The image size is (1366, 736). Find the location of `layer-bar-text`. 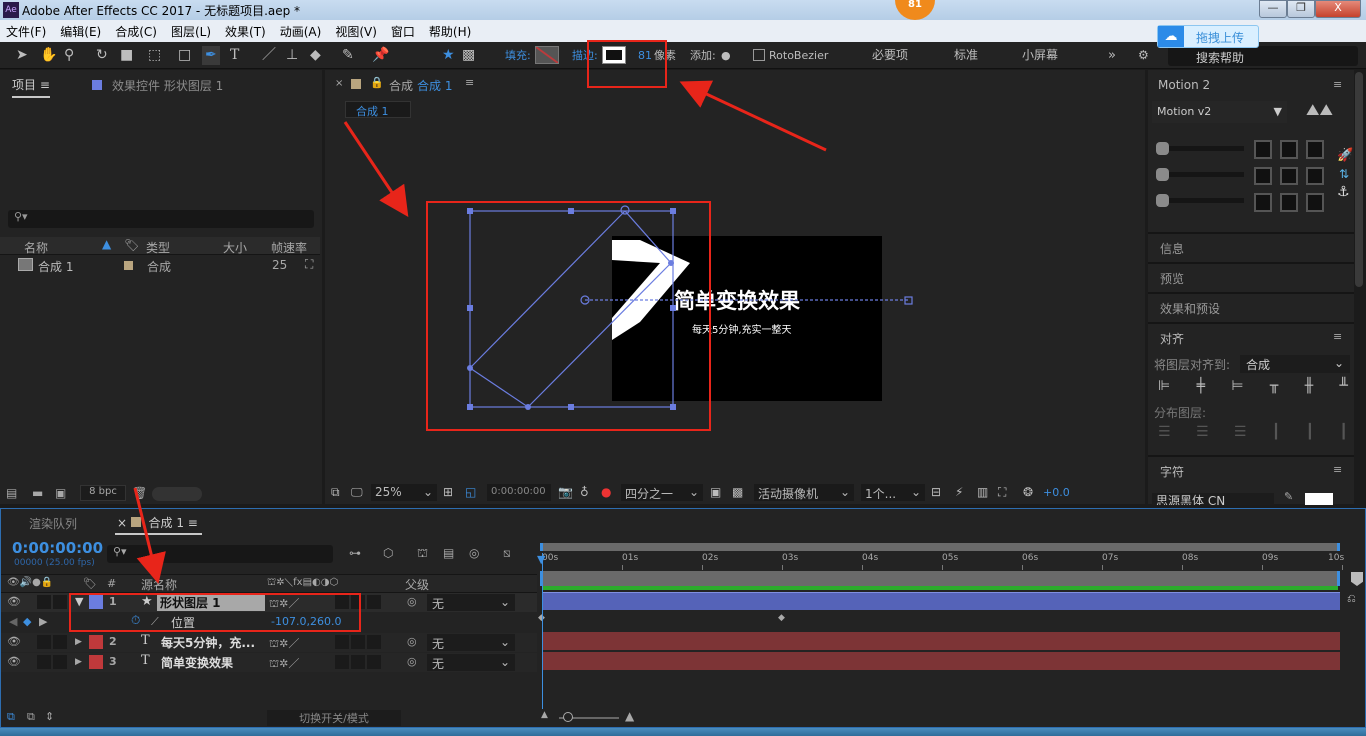

layer-bar-text is located at coordinates (941, 661).